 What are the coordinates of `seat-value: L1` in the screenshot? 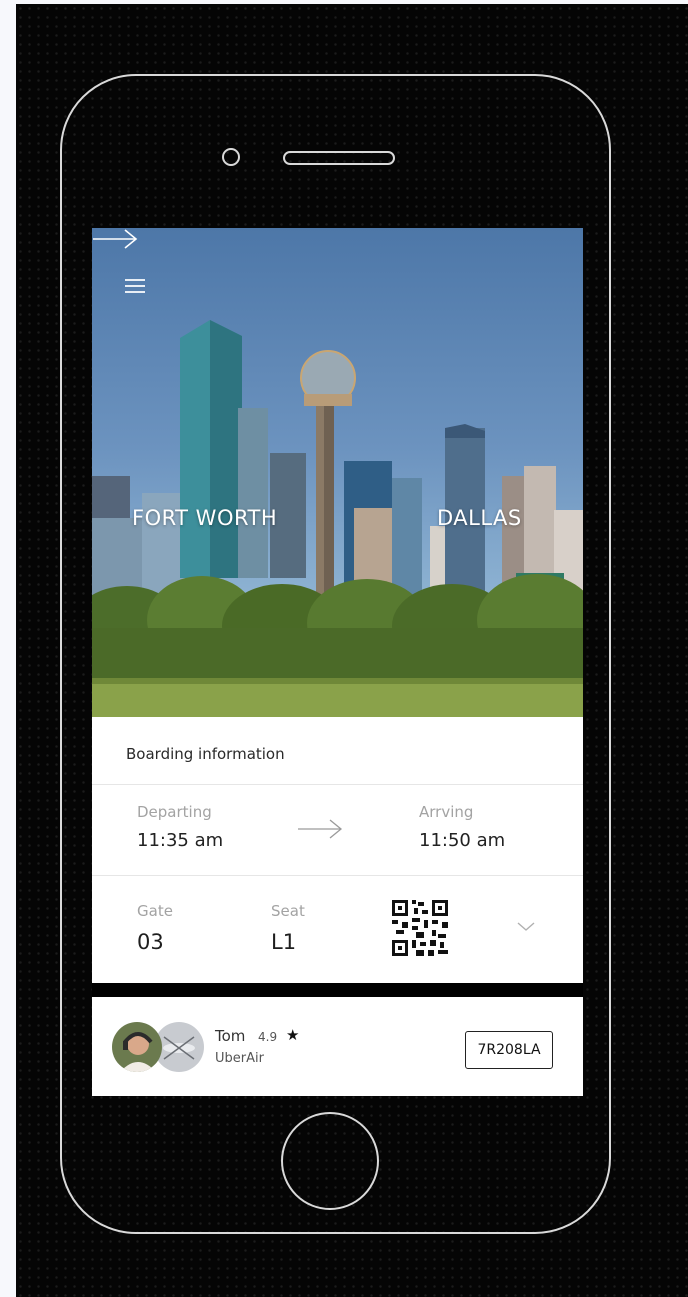 It's located at (284, 942).